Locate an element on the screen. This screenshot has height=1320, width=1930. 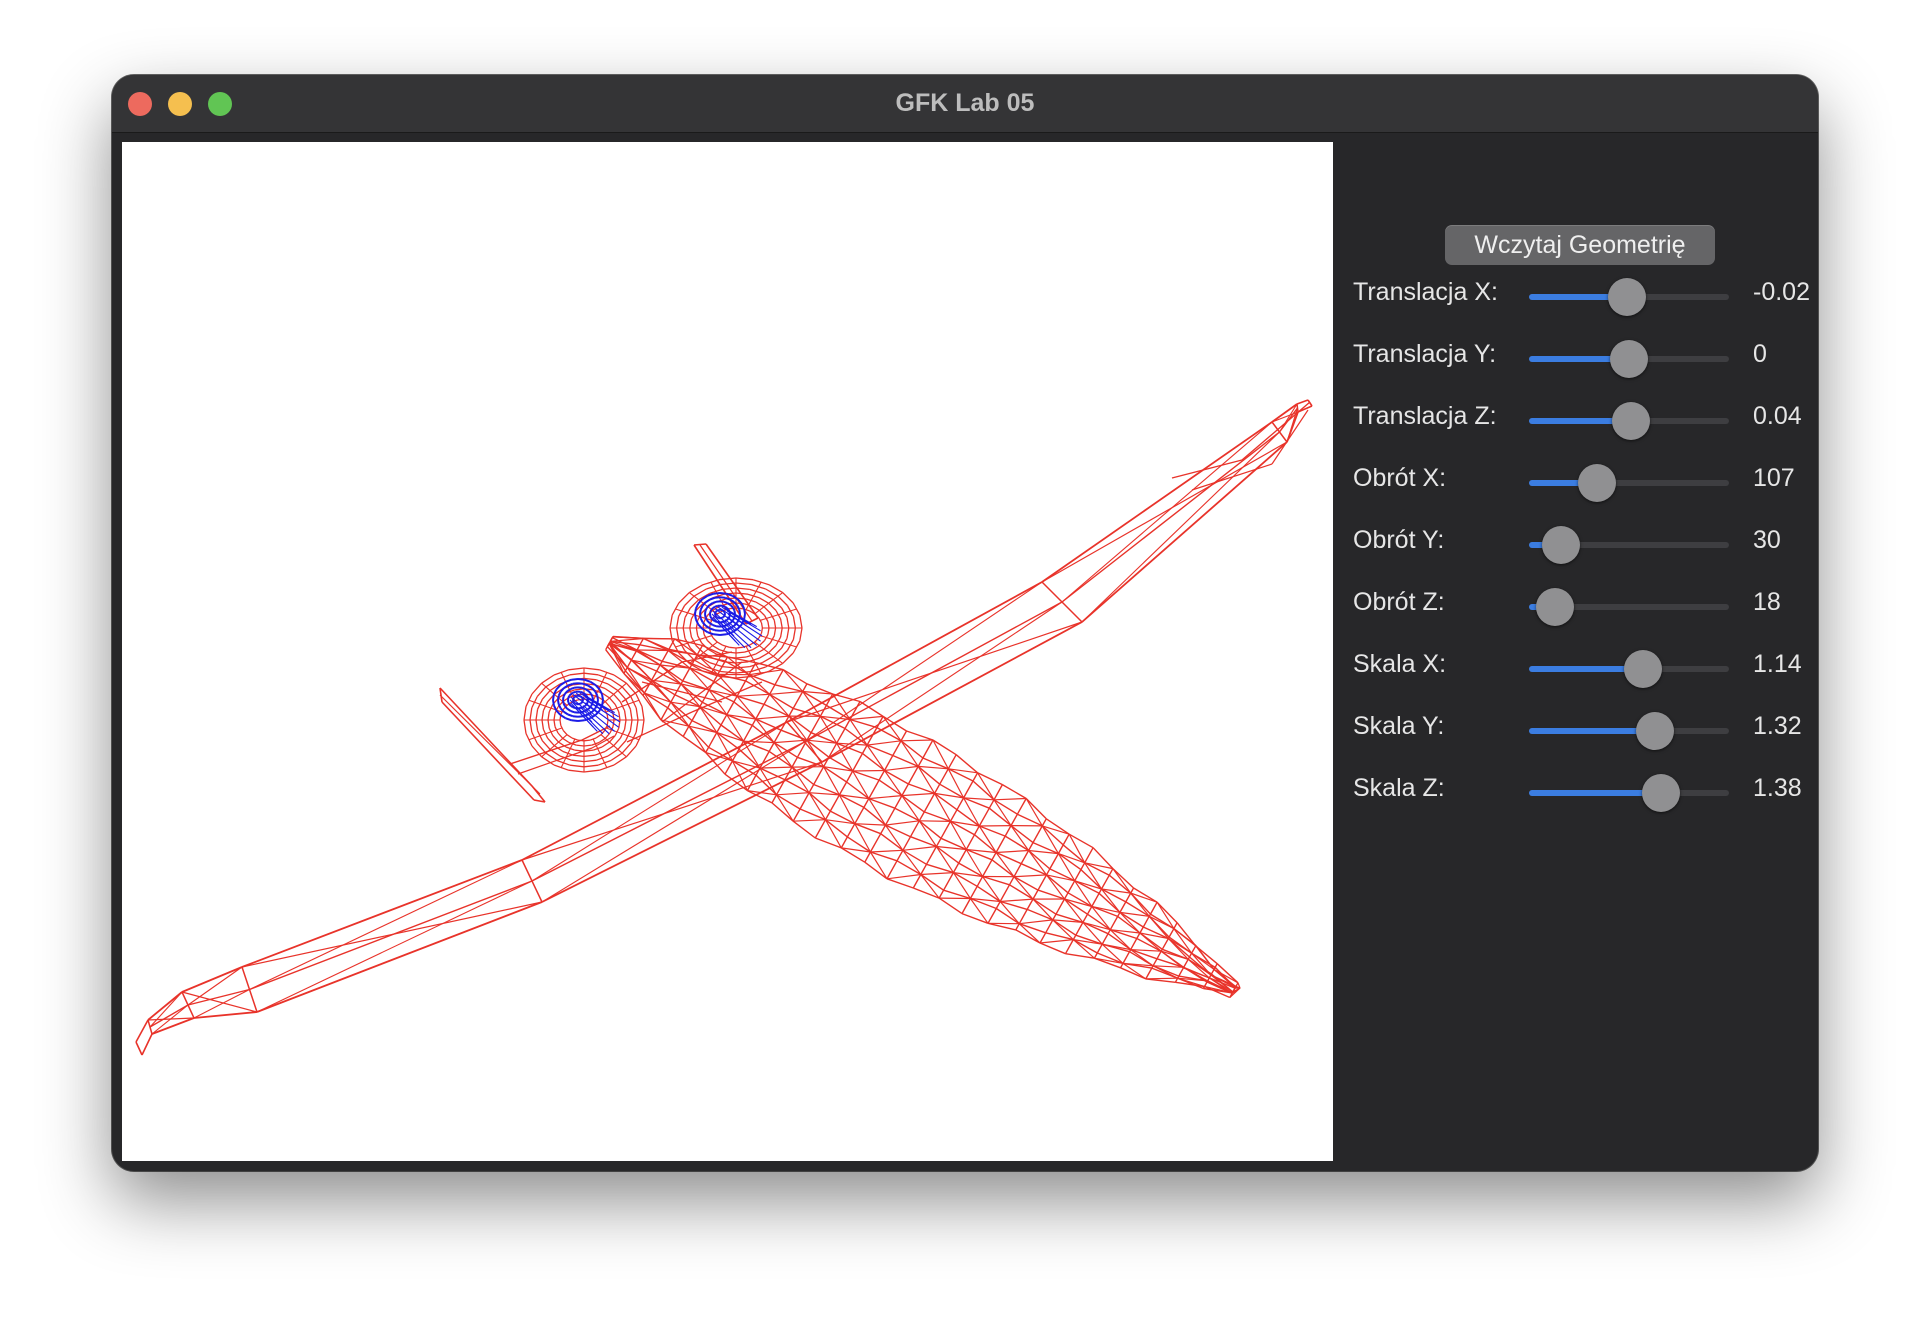
slider-row-translacja-y: Translacja Y: 0 is located at coordinates (1575, 357).